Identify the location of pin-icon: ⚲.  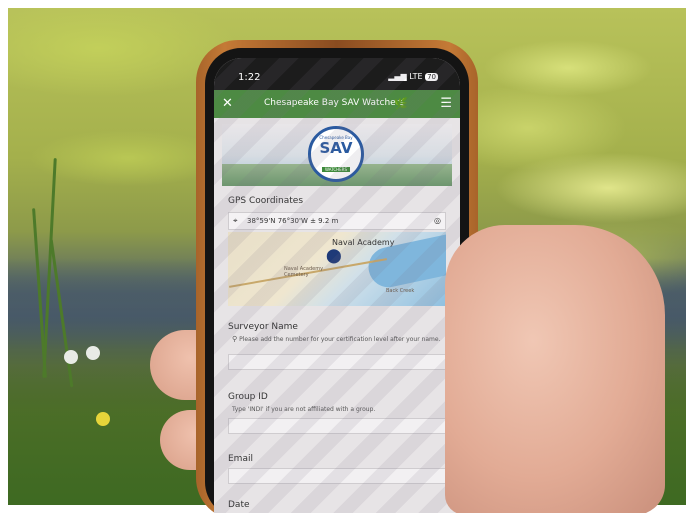
(235, 339).